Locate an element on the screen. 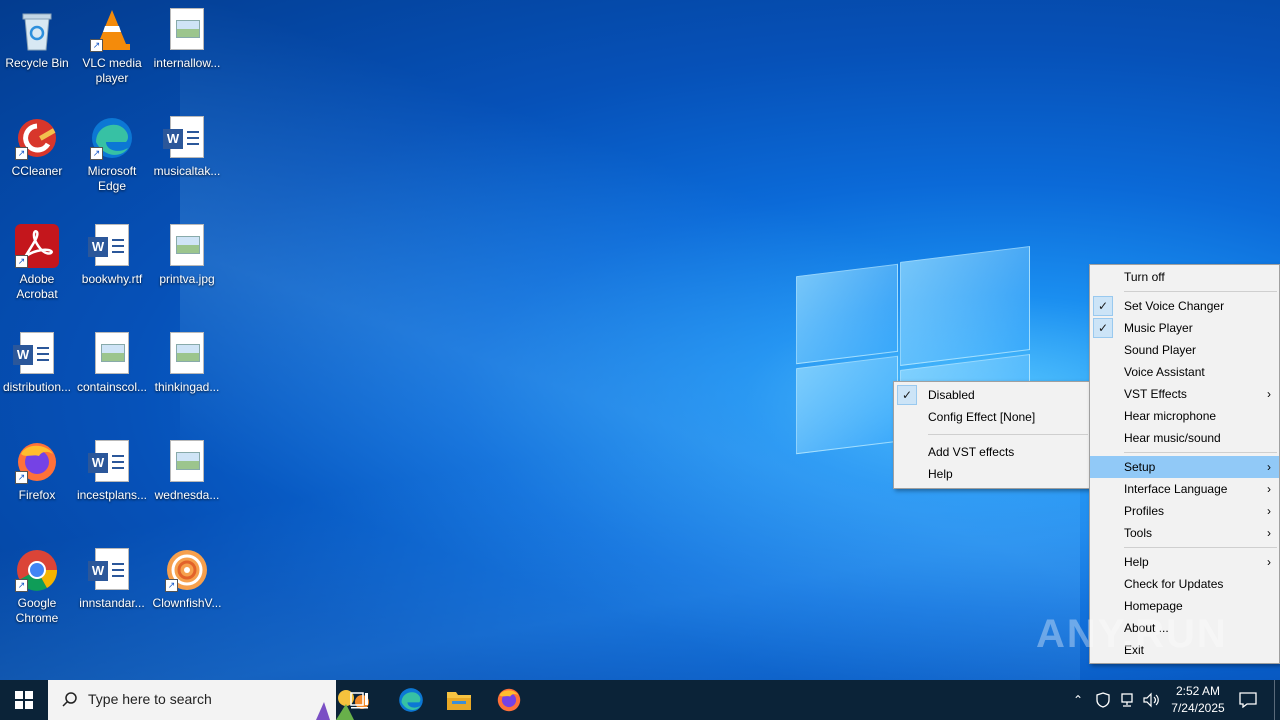  desktop-icon-label: Recycle Bin is located at coordinates (37, 63).